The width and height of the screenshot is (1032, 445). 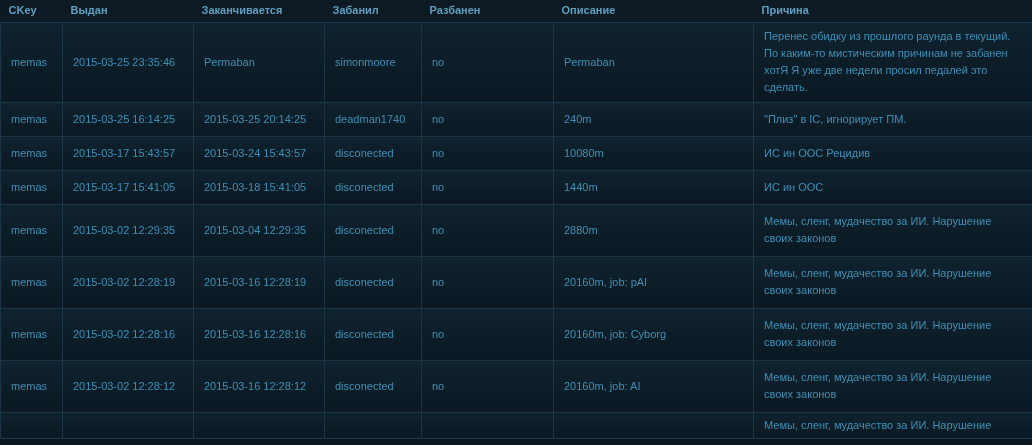 What do you see at coordinates (124, 61) in the screenshot?
I see `issued-date-text: 2015-03-25 23:35:46` at bounding box center [124, 61].